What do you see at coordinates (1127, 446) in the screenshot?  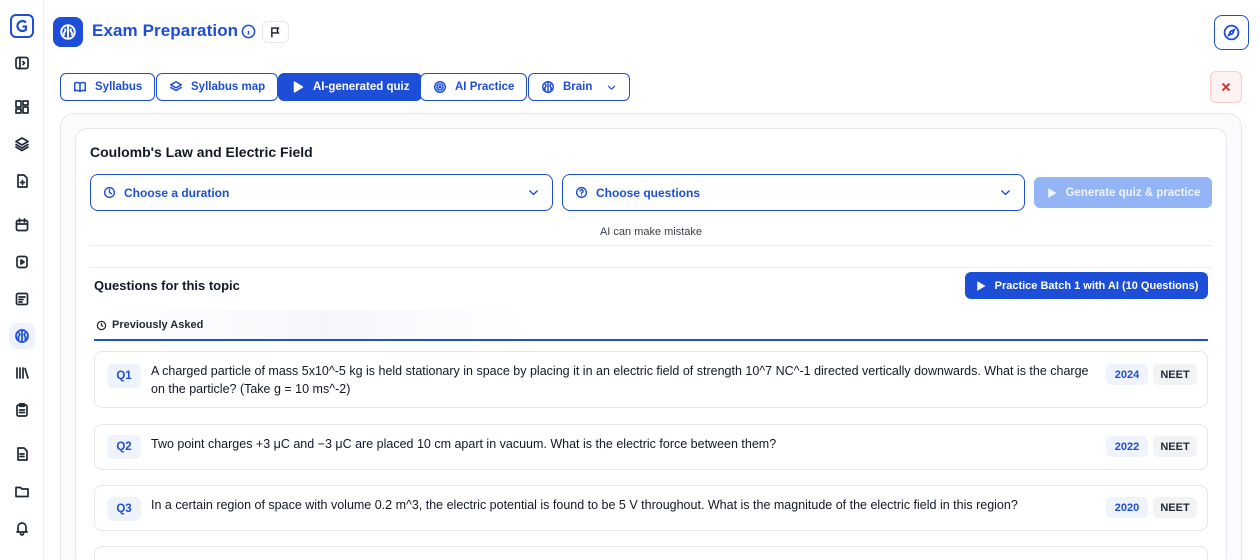 I see `year-badge: 2022` at bounding box center [1127, 446].